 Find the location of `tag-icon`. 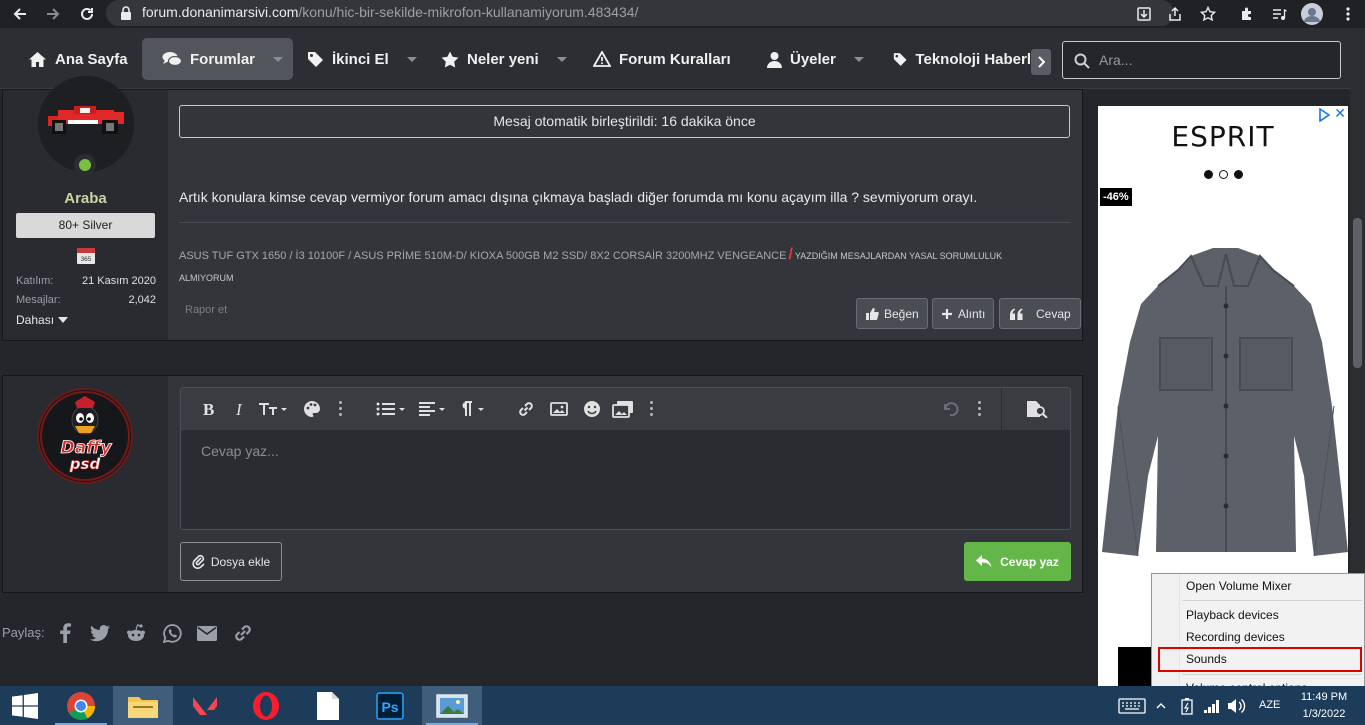

tag-icon is located at coordinates (900, 59).